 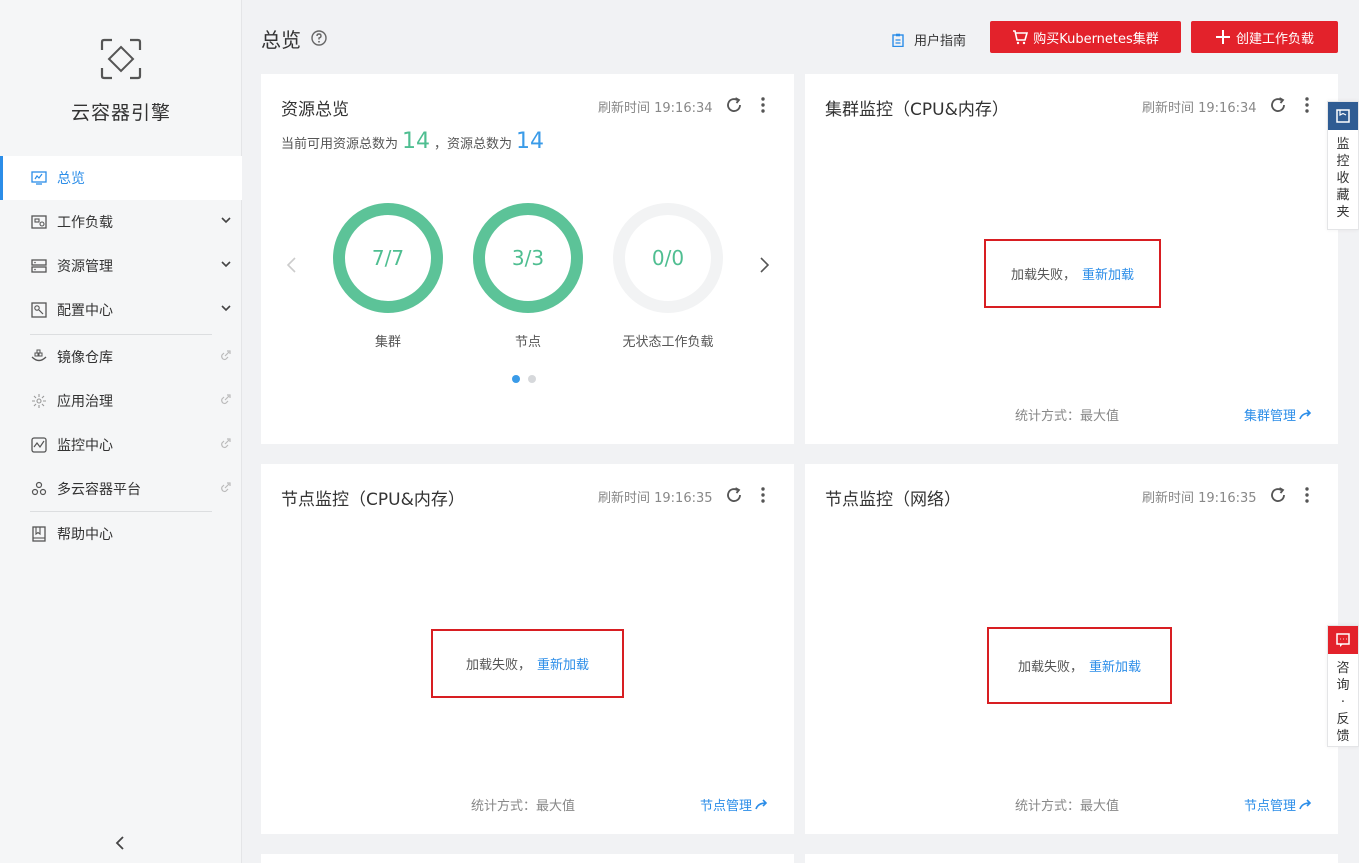 I want to click on server-icon, so click(x=39, y=266).